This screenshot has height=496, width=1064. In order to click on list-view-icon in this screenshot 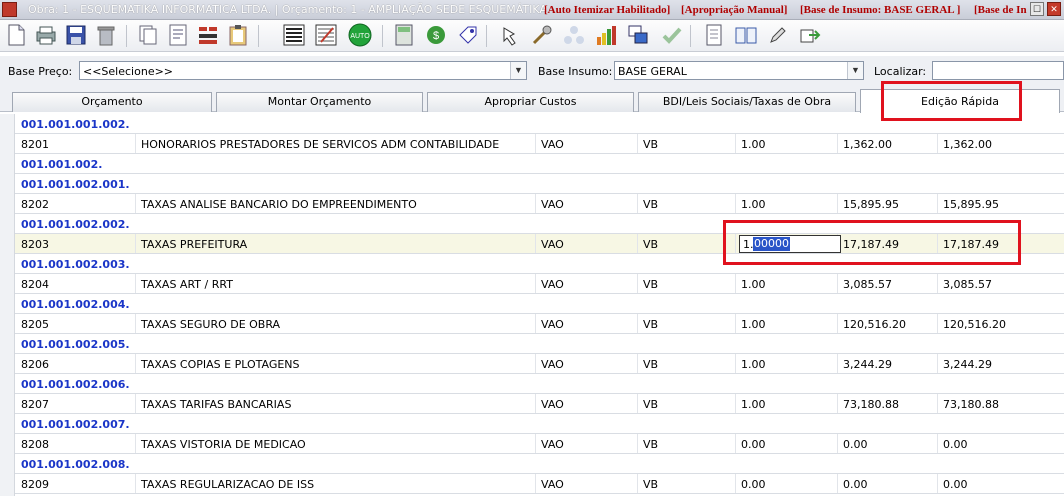, I will do `click(294, 35)`.